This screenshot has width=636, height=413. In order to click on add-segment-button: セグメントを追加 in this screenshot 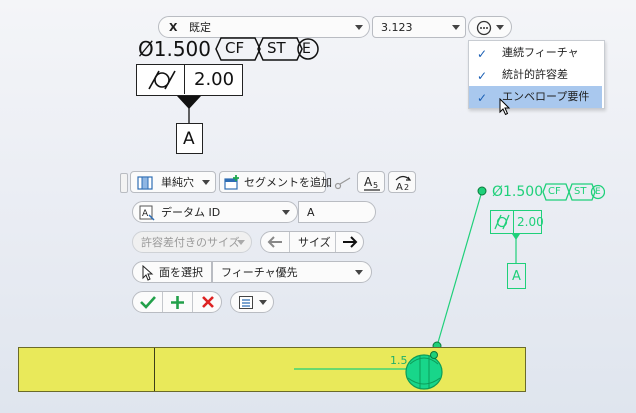, I will do `click(275, 182)`.